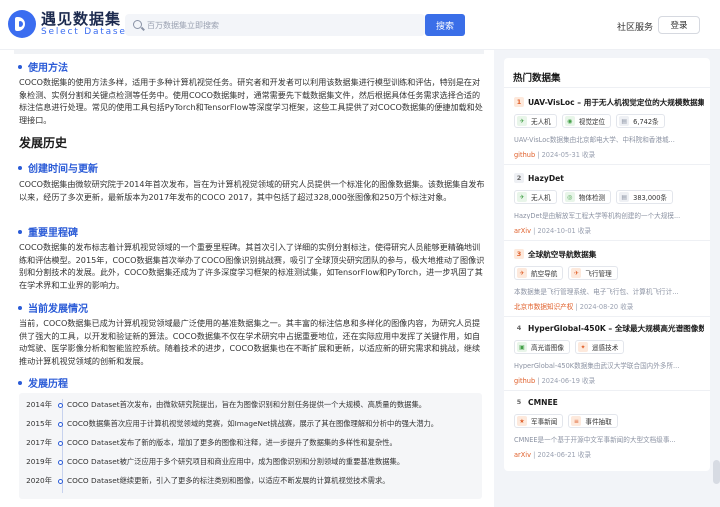  What do you see at coordinates (39, 442) in the screenshot?
I see `timeline-year: 2017年` at bounding box center [39, 442].